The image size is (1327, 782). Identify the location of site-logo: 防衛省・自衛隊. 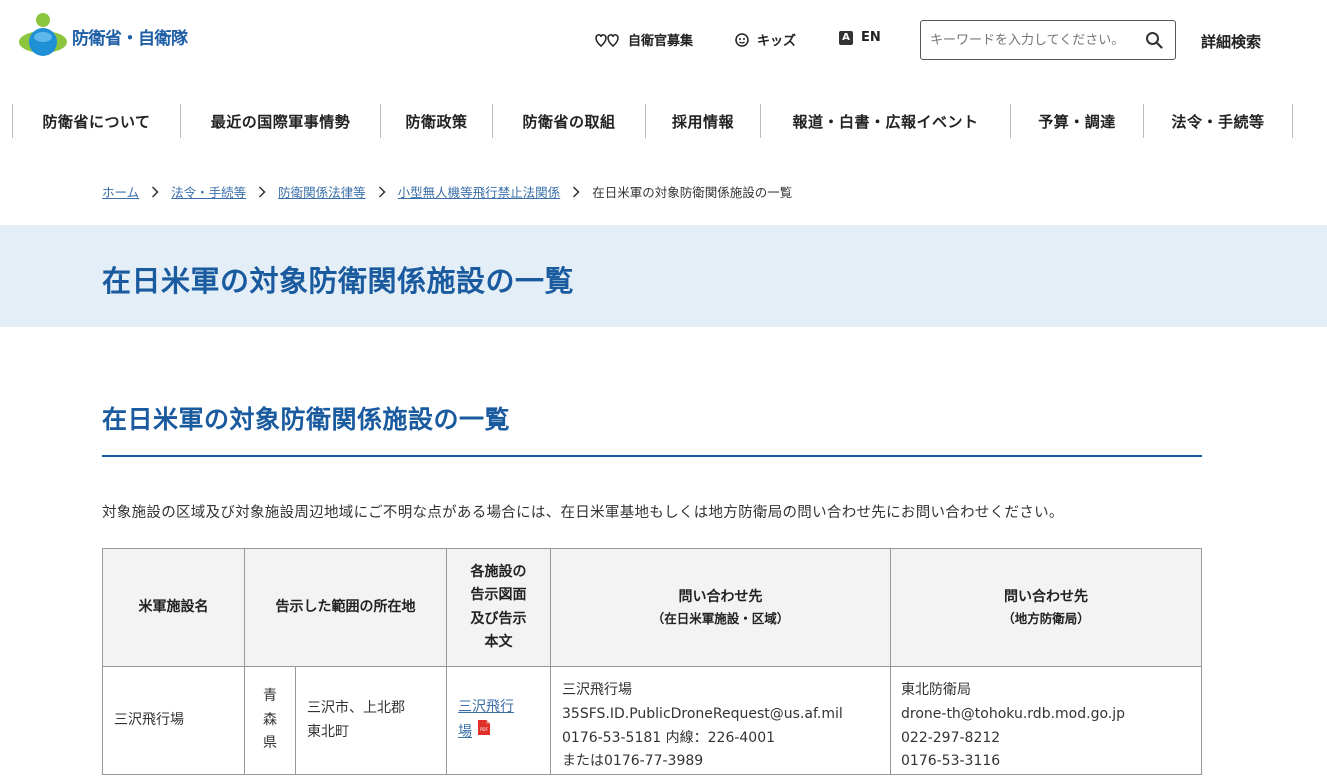
(103, 36).